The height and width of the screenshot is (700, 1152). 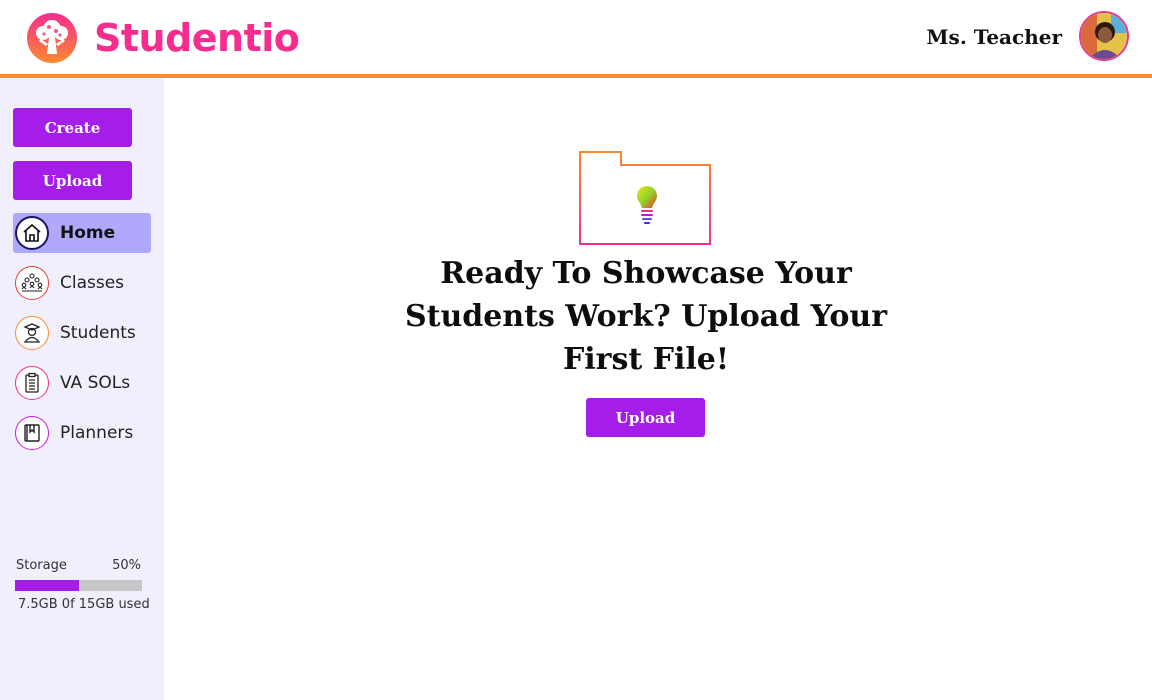 I want to click on planner-icon, so click(x=32, y=433).